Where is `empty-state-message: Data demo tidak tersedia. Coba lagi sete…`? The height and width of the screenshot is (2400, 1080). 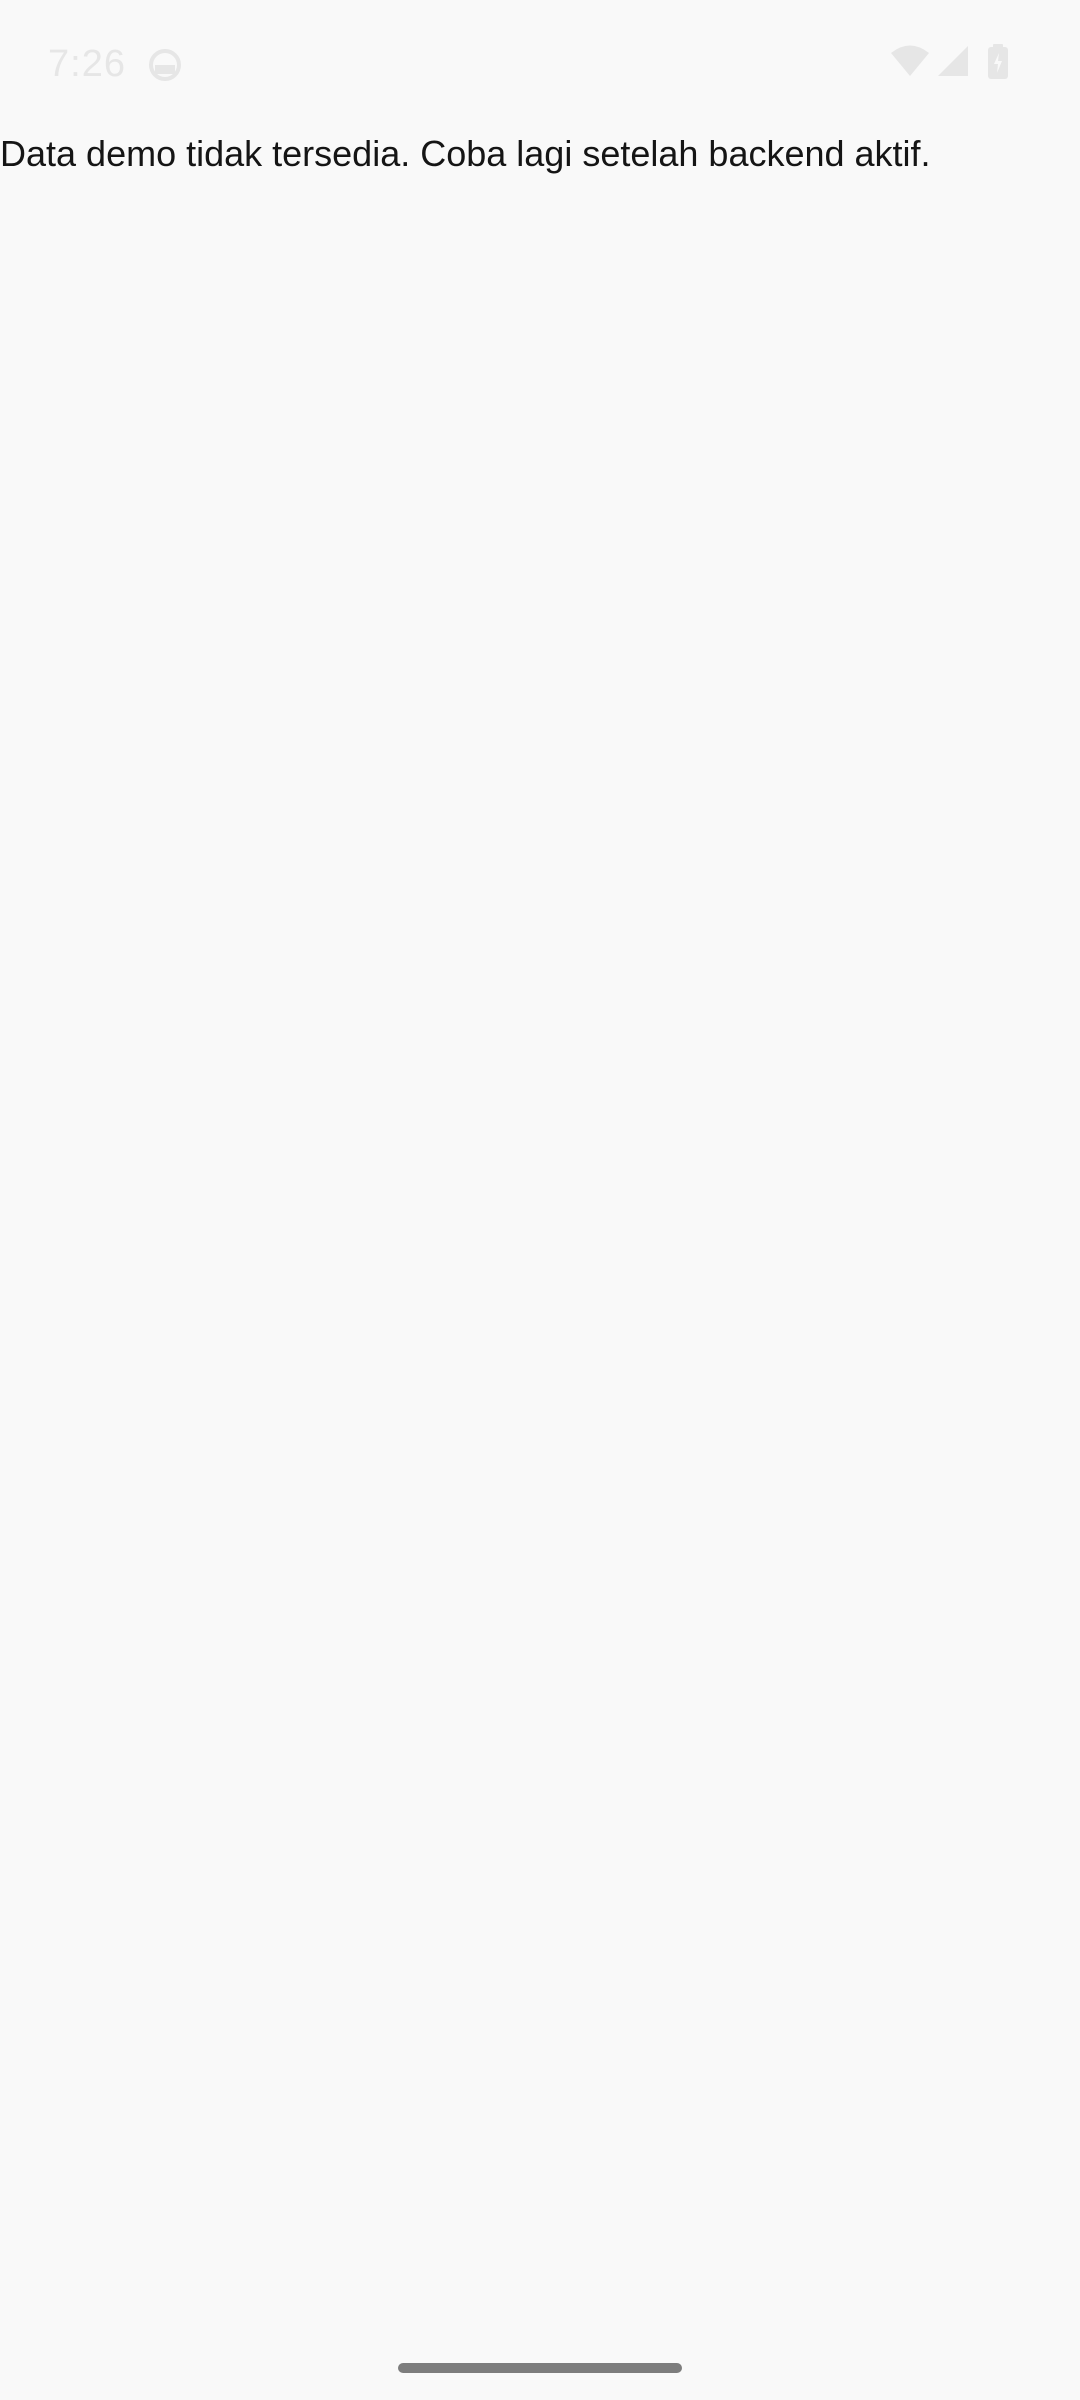
empty-state-message: Data demo tidak tersedia. Coba lagi sete… is located at coordinates (465, 153).